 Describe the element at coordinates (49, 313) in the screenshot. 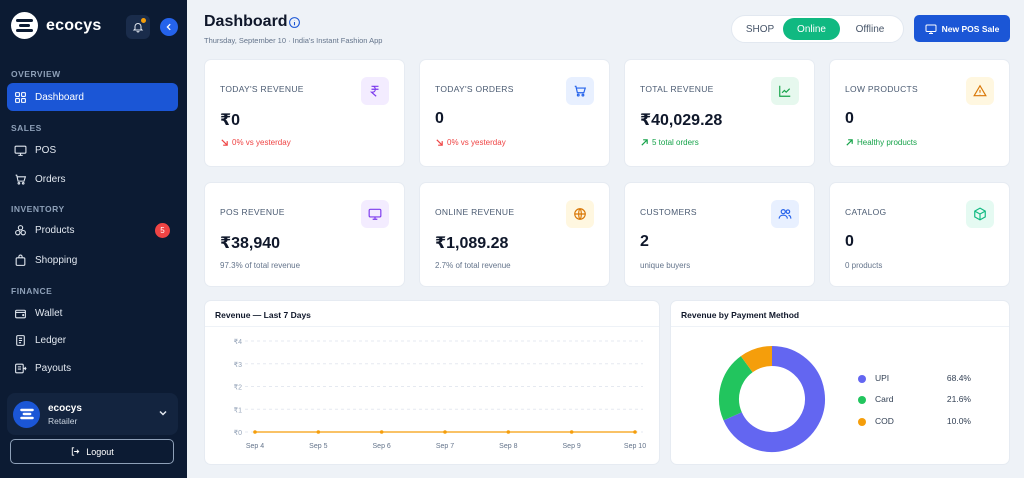

I see `sidebar-item-label: Wallet` at that location.